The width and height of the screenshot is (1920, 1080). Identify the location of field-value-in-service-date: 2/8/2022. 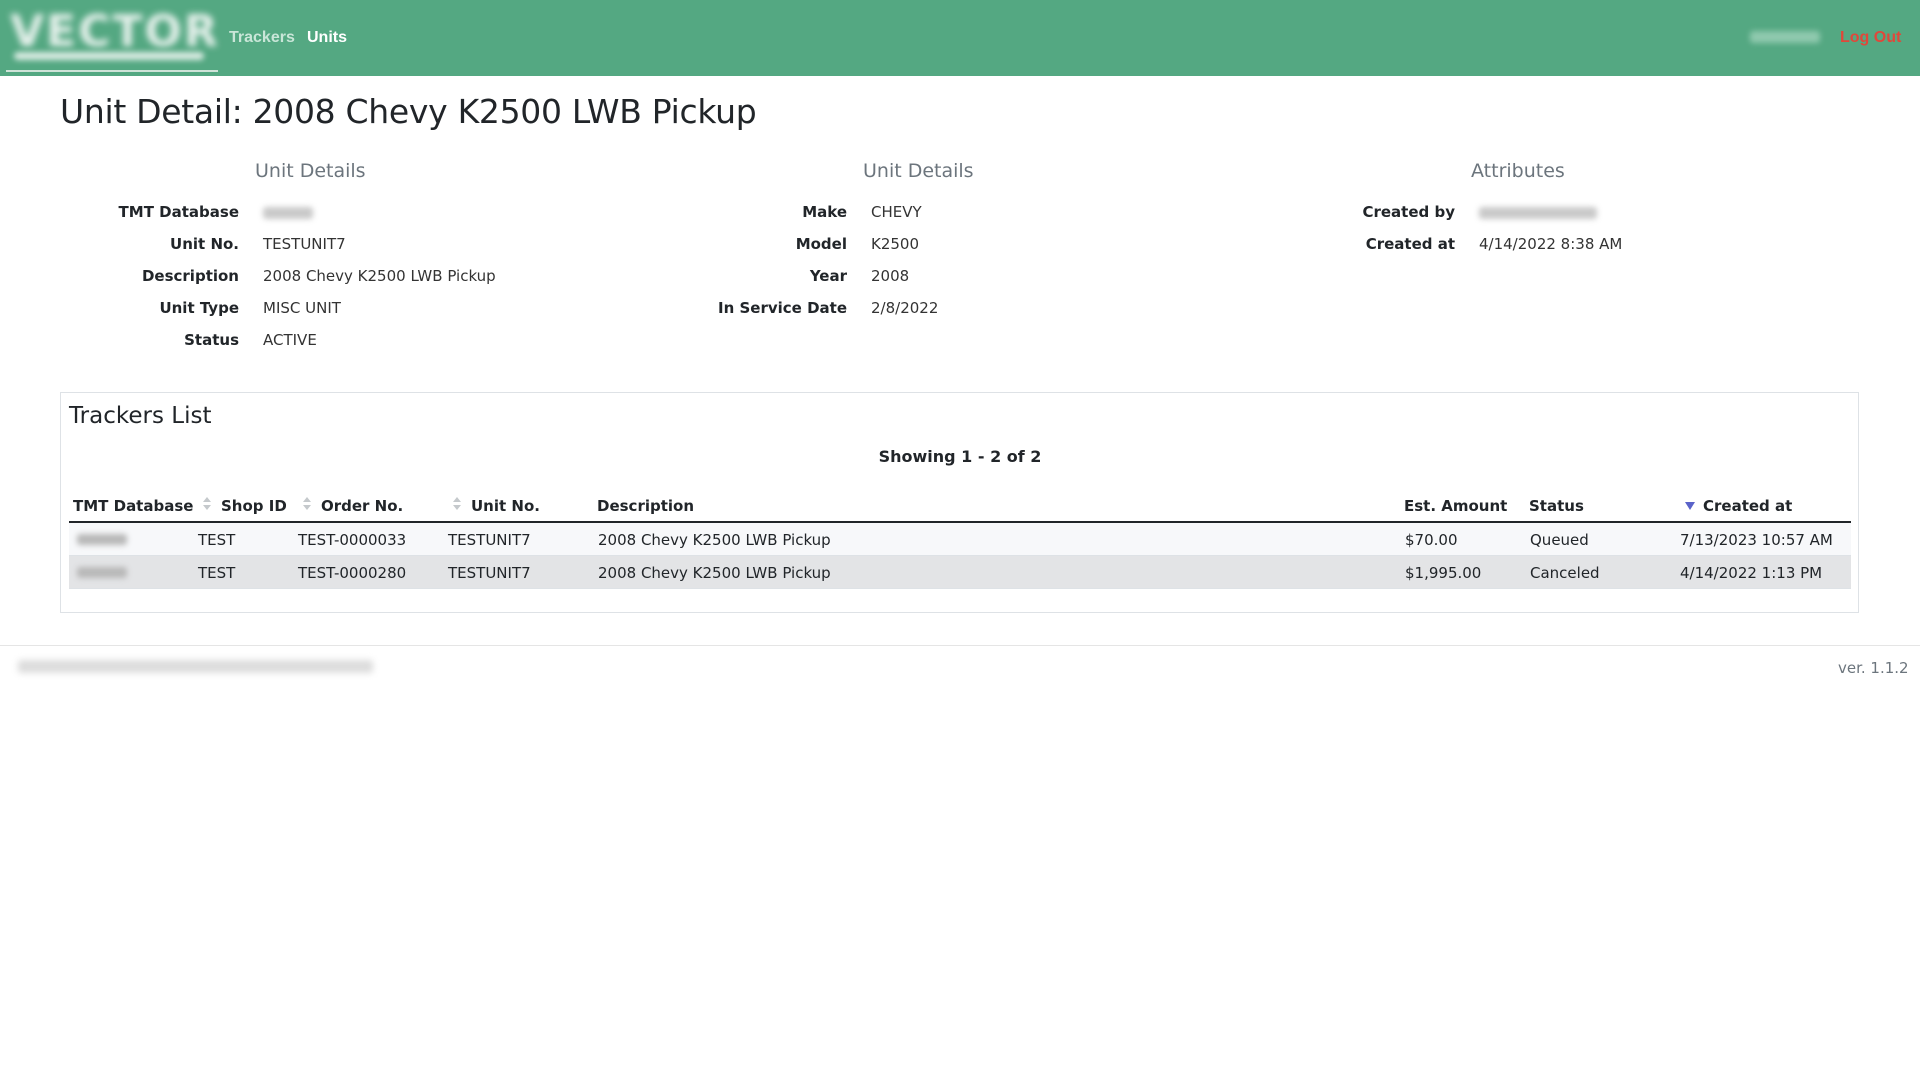
(905, 308).